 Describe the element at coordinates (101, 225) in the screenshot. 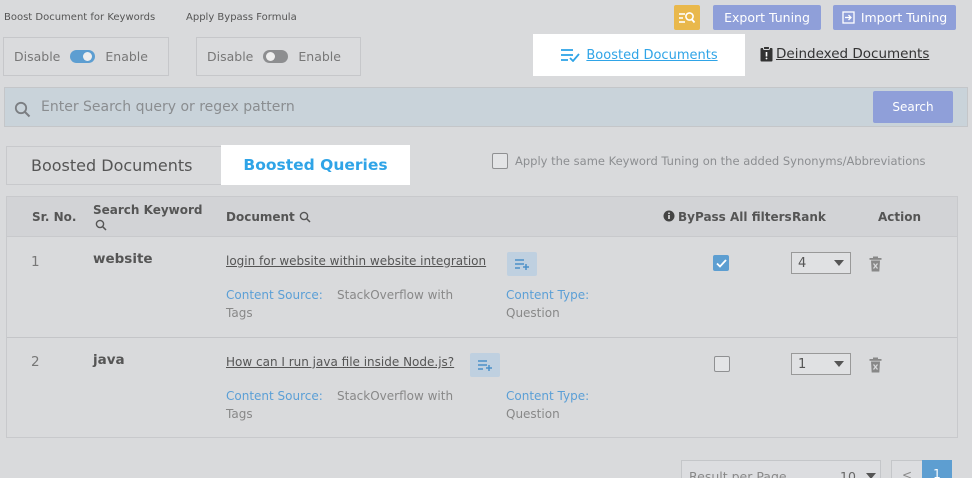

I see `keyword-search-icon` at that location.